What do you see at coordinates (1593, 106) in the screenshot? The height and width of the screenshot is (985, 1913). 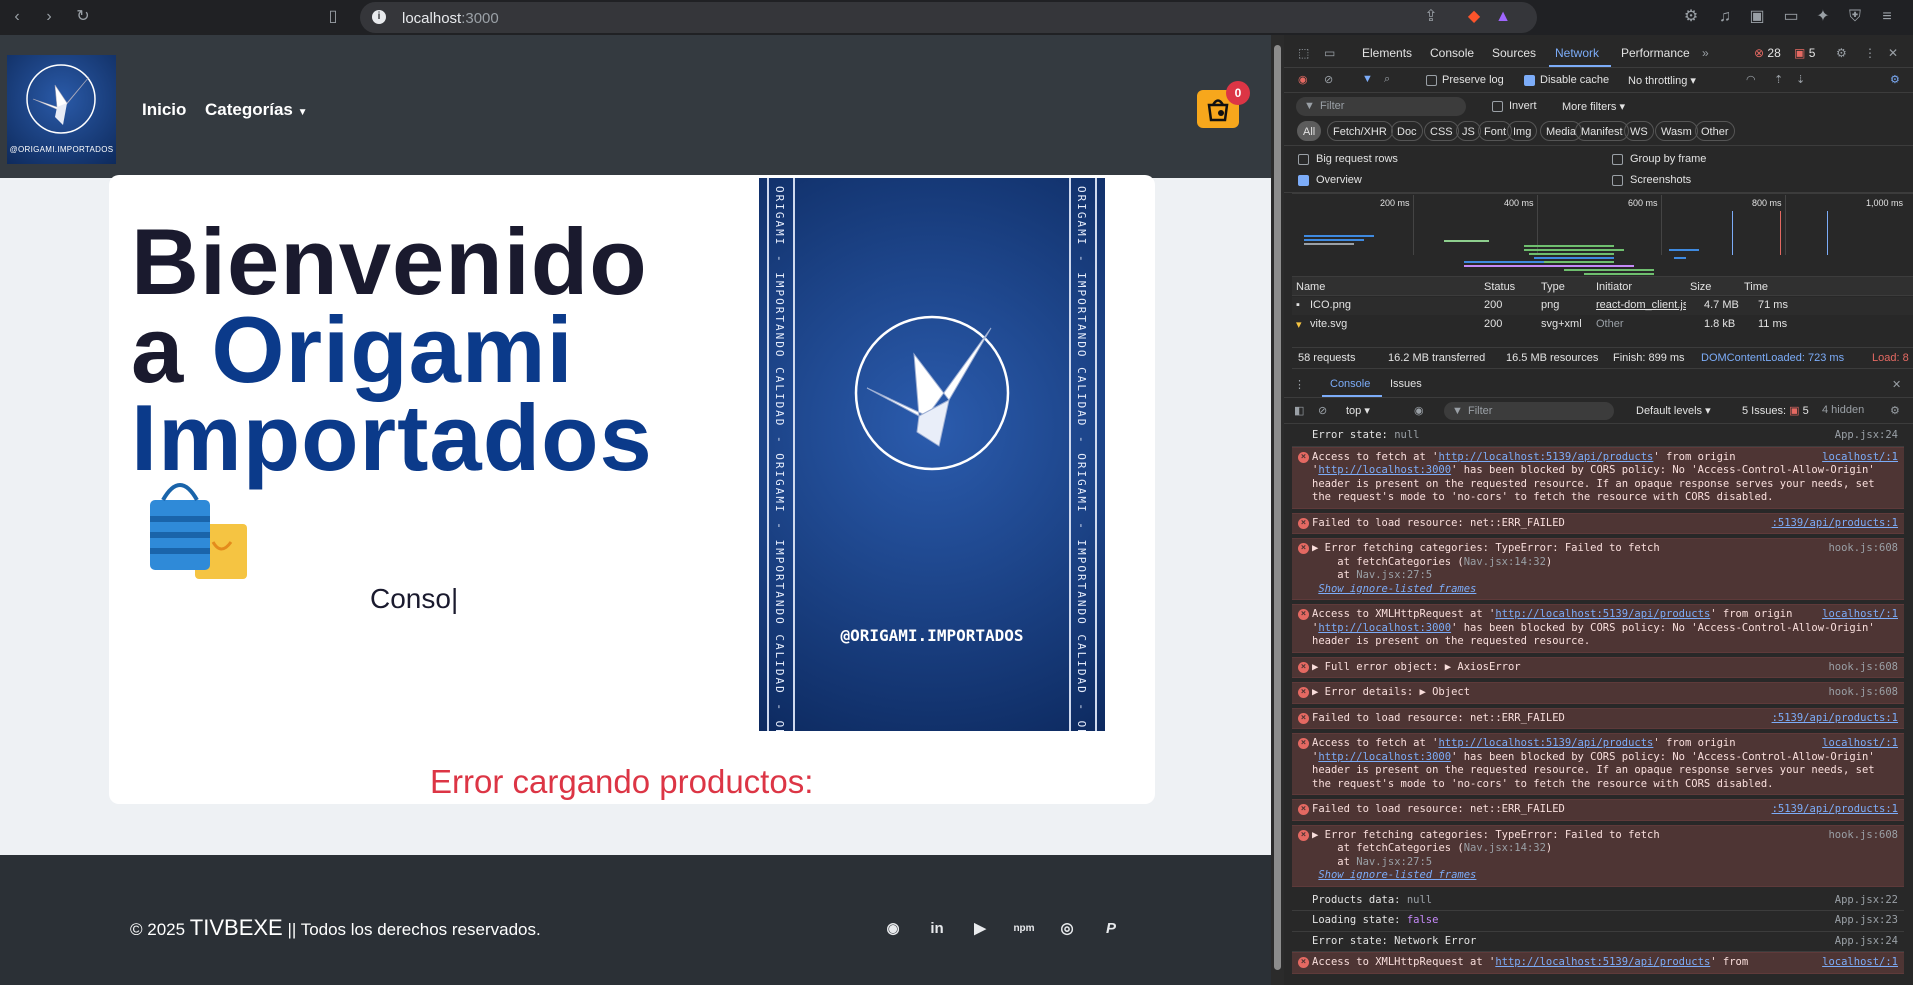 I see `more-filters-dropdown: More filters ▾` at bounding box center [1593, 106].